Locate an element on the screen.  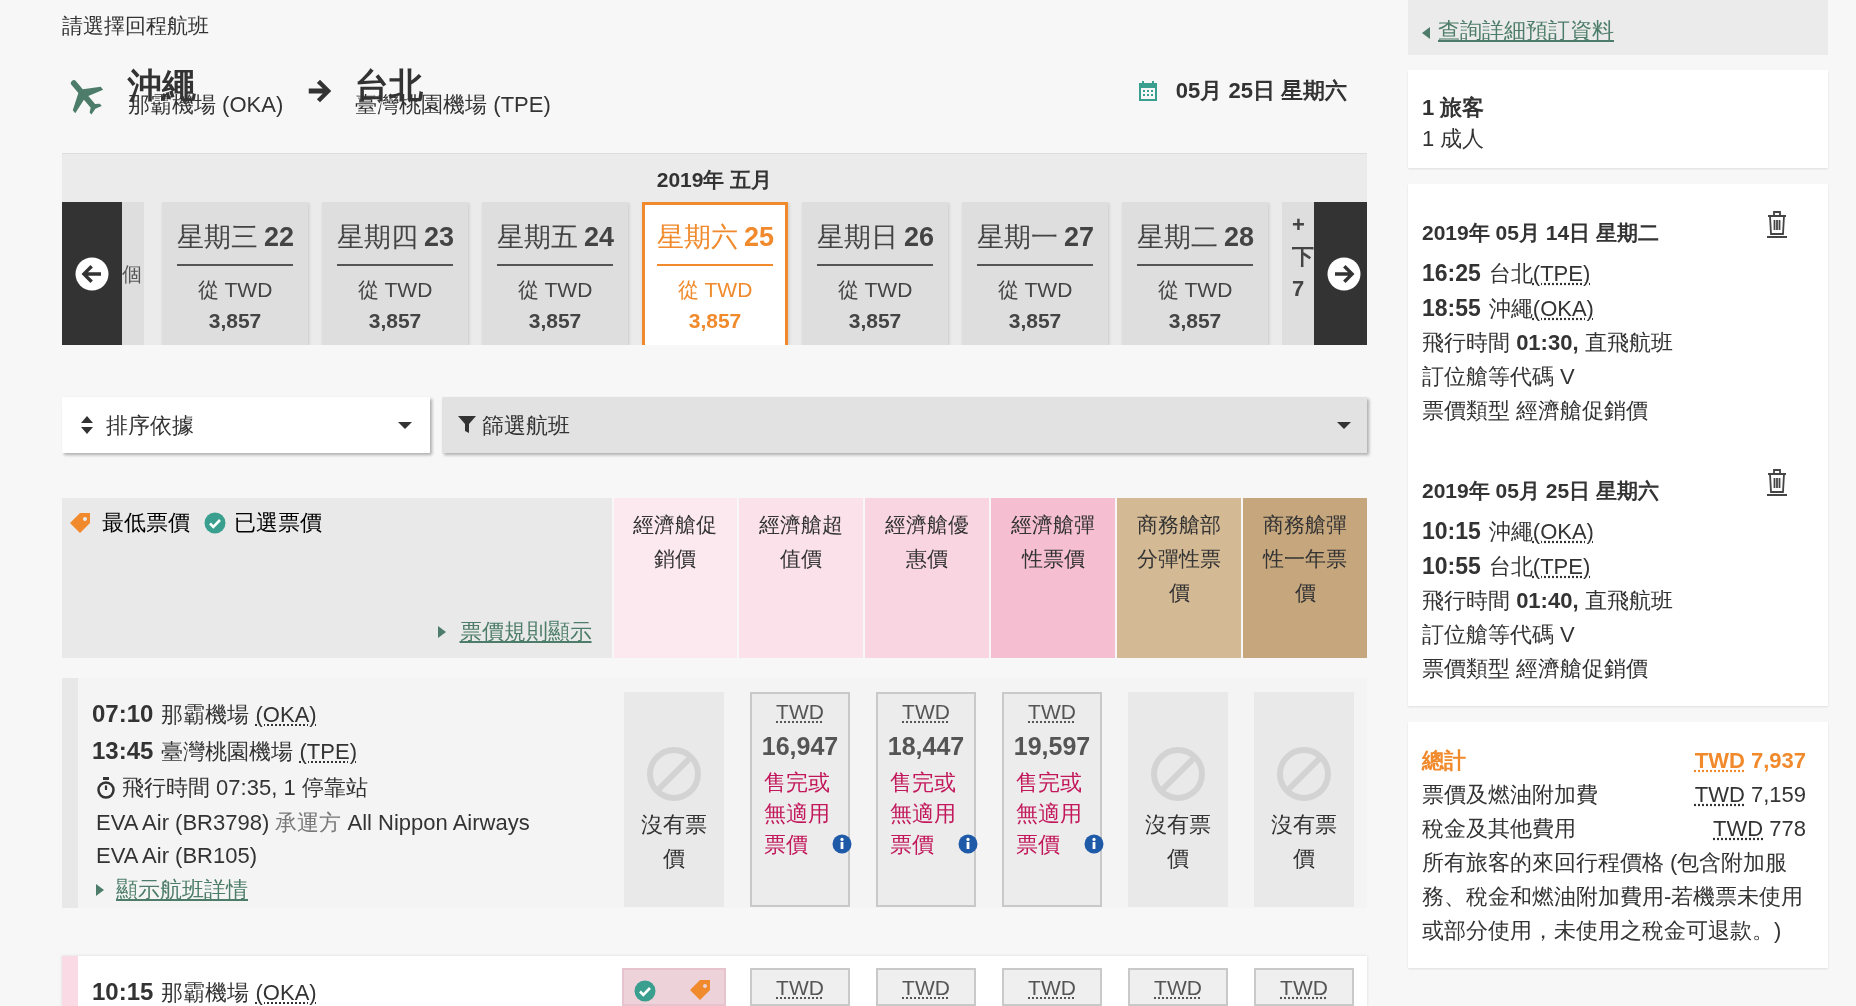
day-number: 22 is located at coordinates (279, 237).